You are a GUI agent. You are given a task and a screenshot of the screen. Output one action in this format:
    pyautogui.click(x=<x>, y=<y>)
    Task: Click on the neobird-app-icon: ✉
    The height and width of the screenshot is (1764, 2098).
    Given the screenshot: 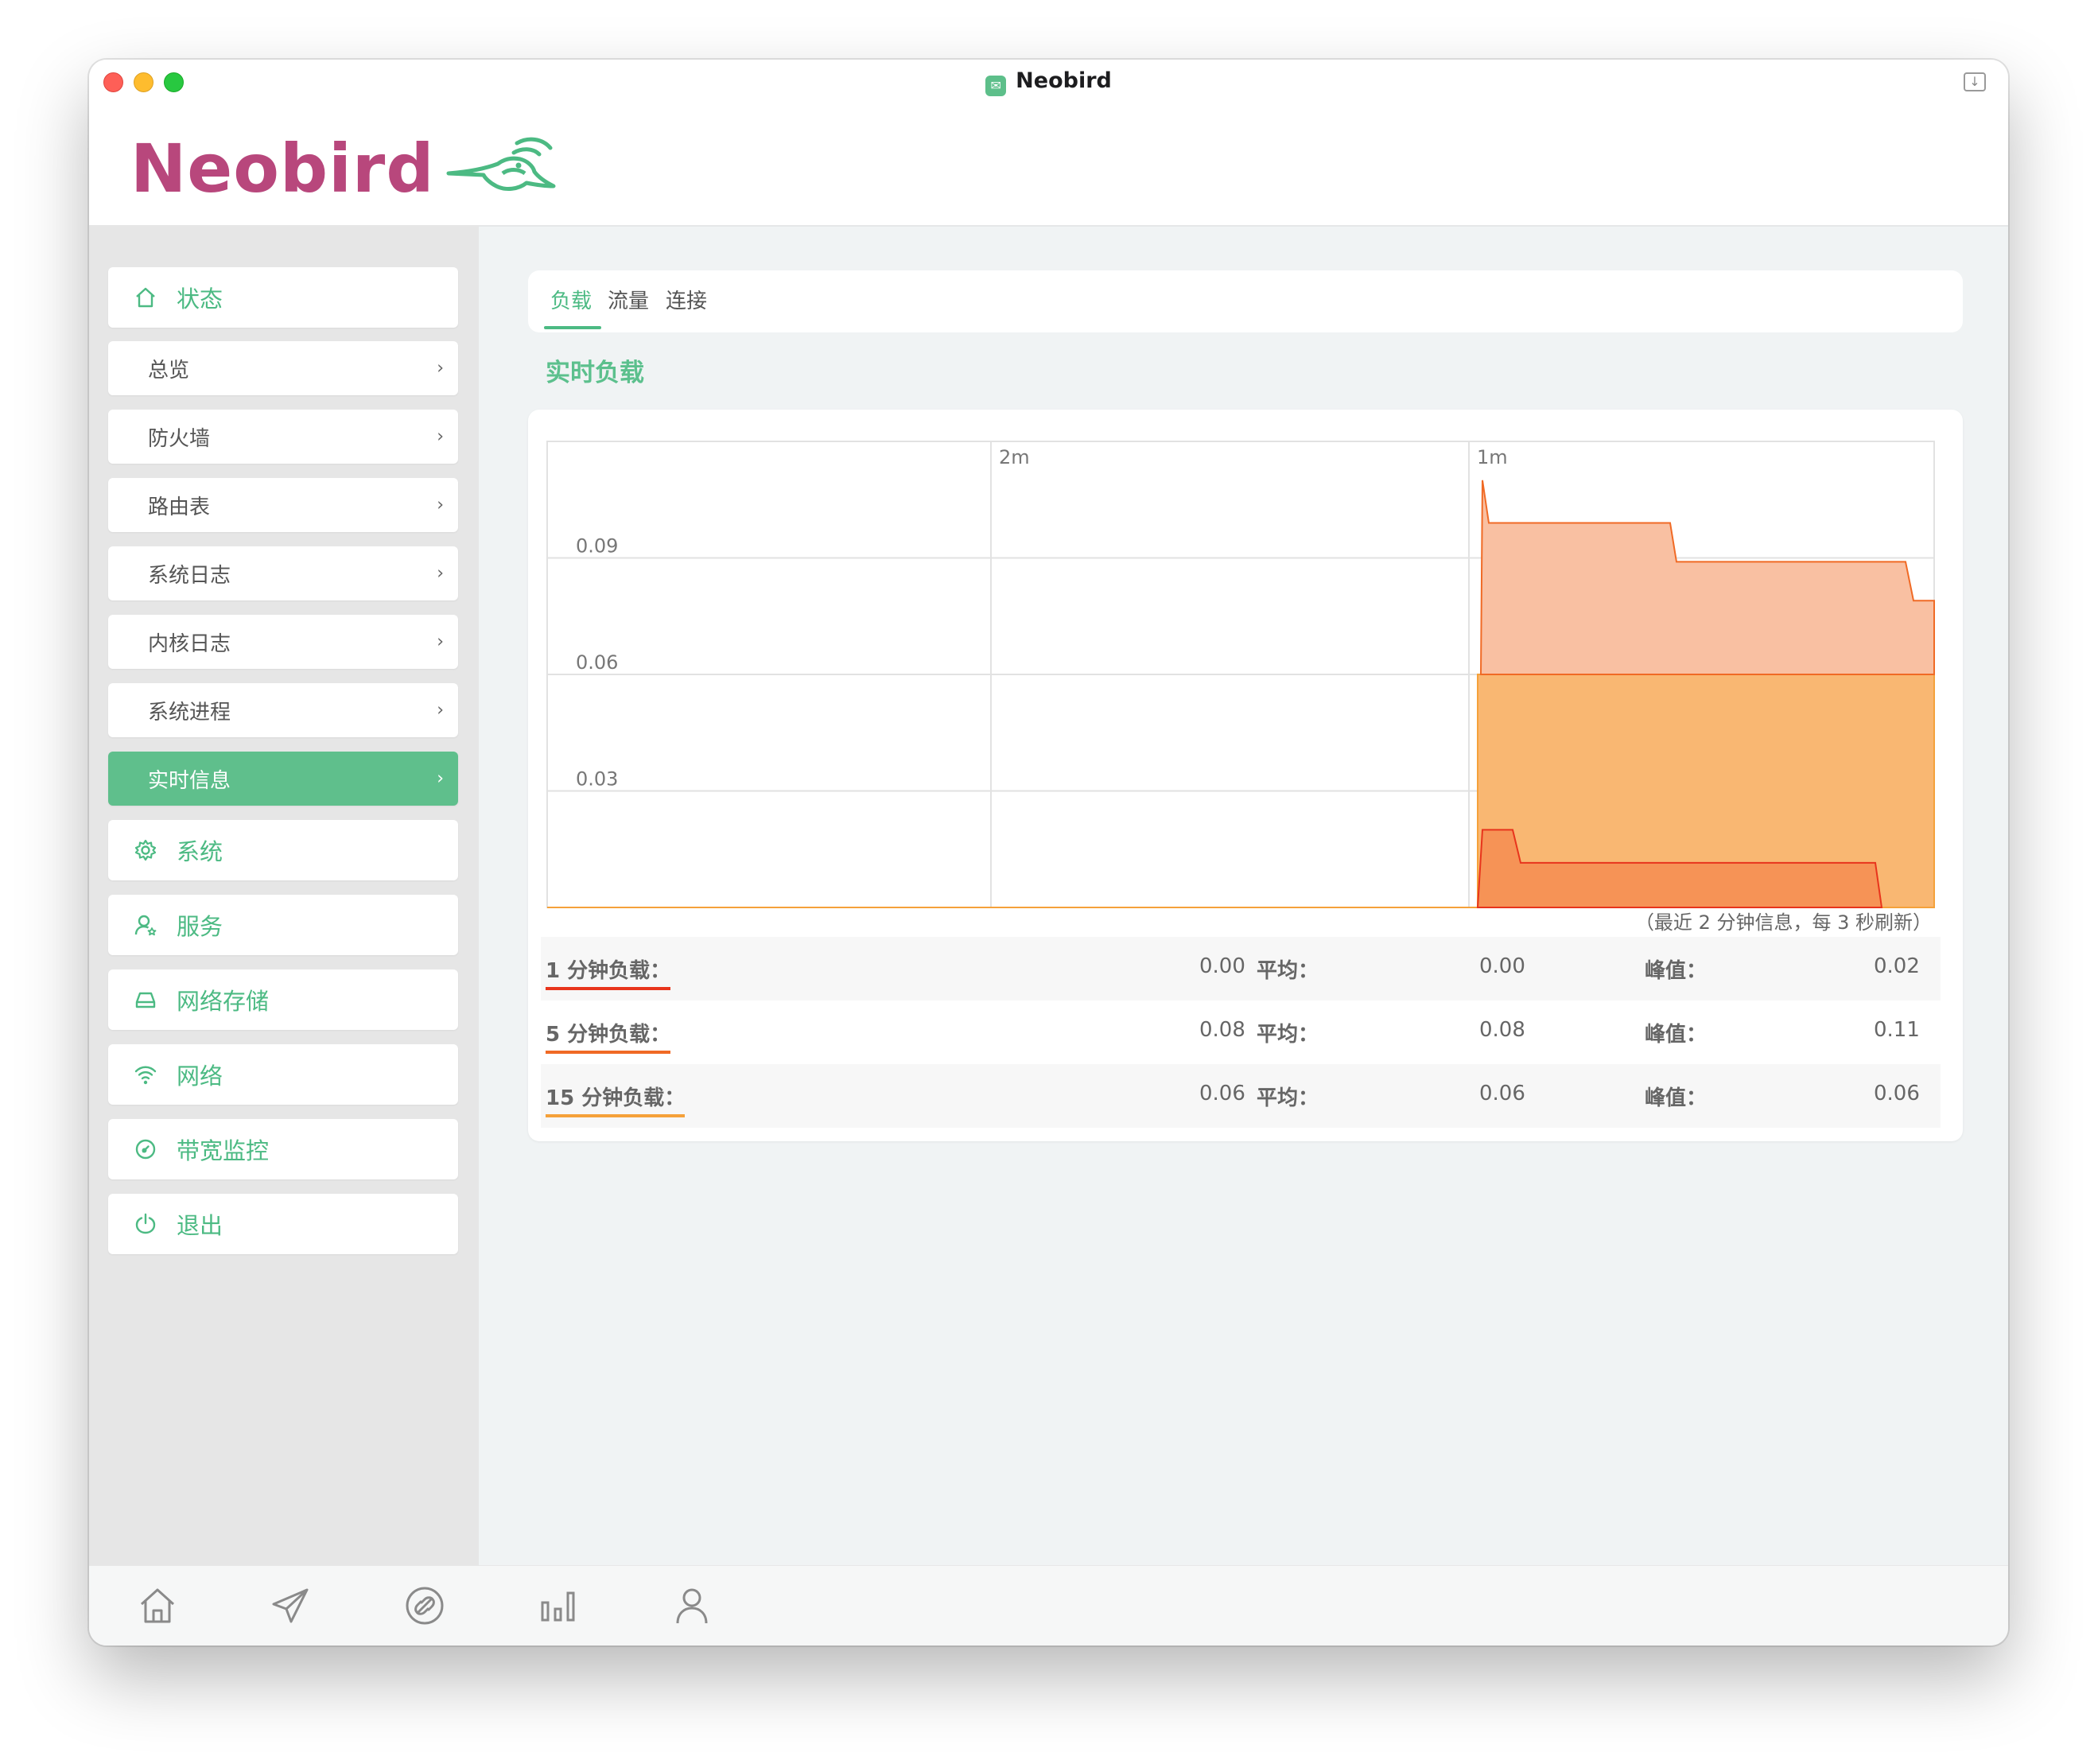 What is the action you would take?
    pyautogui.click(x=996, y=86)
    